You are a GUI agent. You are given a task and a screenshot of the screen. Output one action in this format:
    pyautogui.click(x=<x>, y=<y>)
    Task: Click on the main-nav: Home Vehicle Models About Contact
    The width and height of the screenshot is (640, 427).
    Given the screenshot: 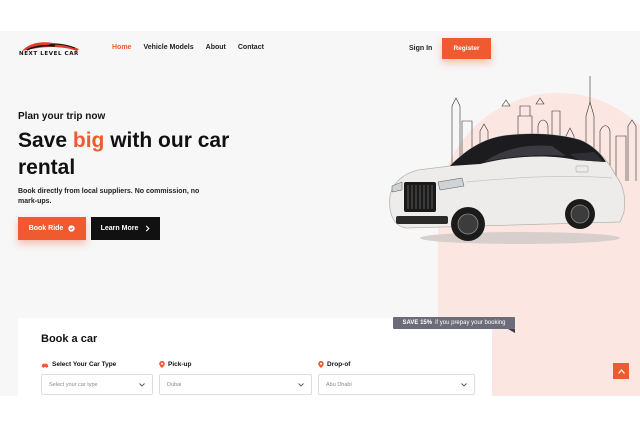 What is the action you would take?
    pyautogui.click(x=188, y=47)
    